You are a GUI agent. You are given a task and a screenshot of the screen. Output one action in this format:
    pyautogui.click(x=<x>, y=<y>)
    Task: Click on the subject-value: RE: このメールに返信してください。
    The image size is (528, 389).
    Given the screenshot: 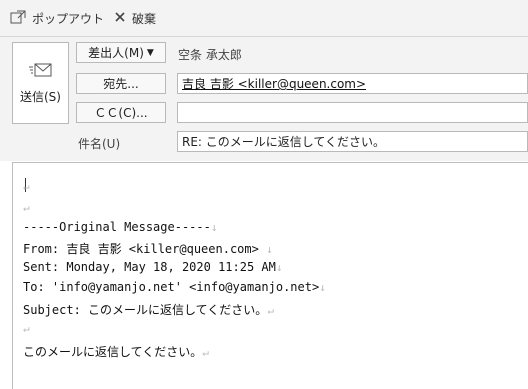 What is the action you would take?
    pyautogui.click(x=284, y=142)
    